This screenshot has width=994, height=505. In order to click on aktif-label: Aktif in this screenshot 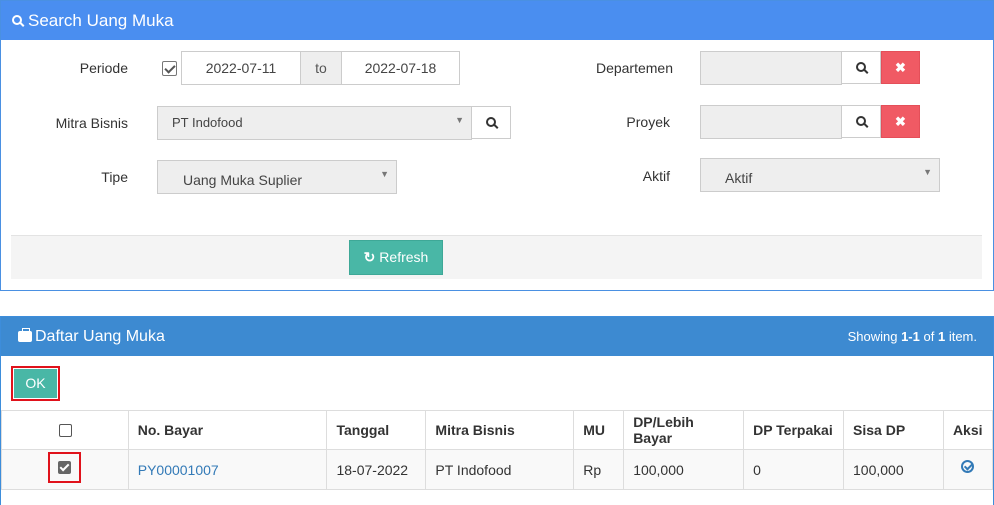, I will do `click(656, 176)`.